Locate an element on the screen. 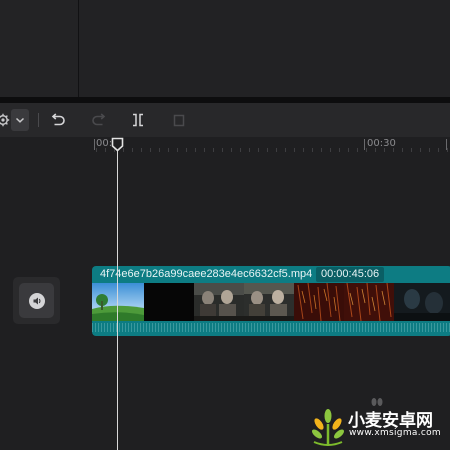  trash-icon is located at coordinates (179, 120).